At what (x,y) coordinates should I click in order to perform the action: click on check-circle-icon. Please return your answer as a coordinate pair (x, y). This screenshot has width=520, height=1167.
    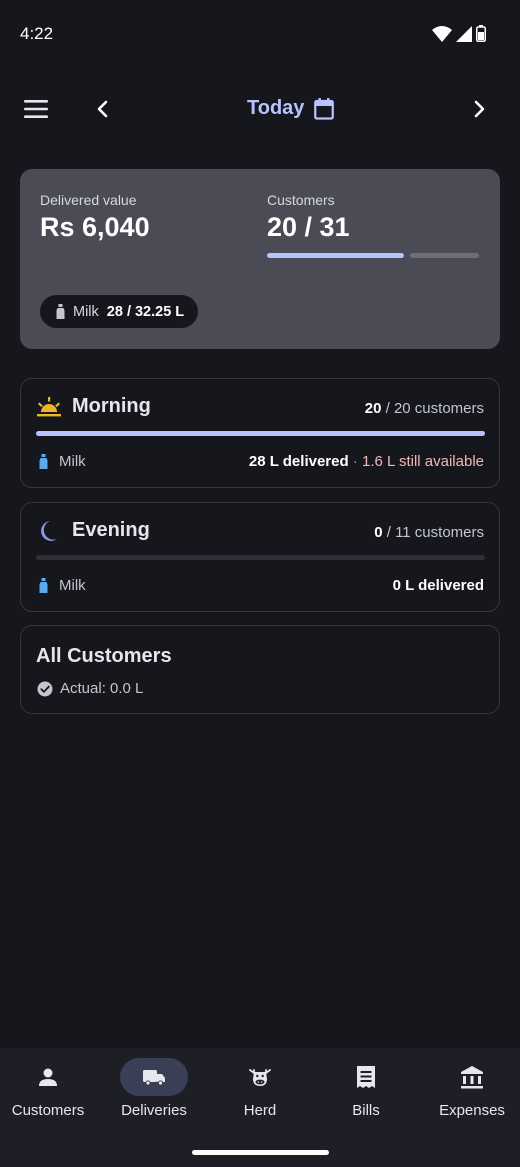
    Looking at the image, I should click on (45, 688).